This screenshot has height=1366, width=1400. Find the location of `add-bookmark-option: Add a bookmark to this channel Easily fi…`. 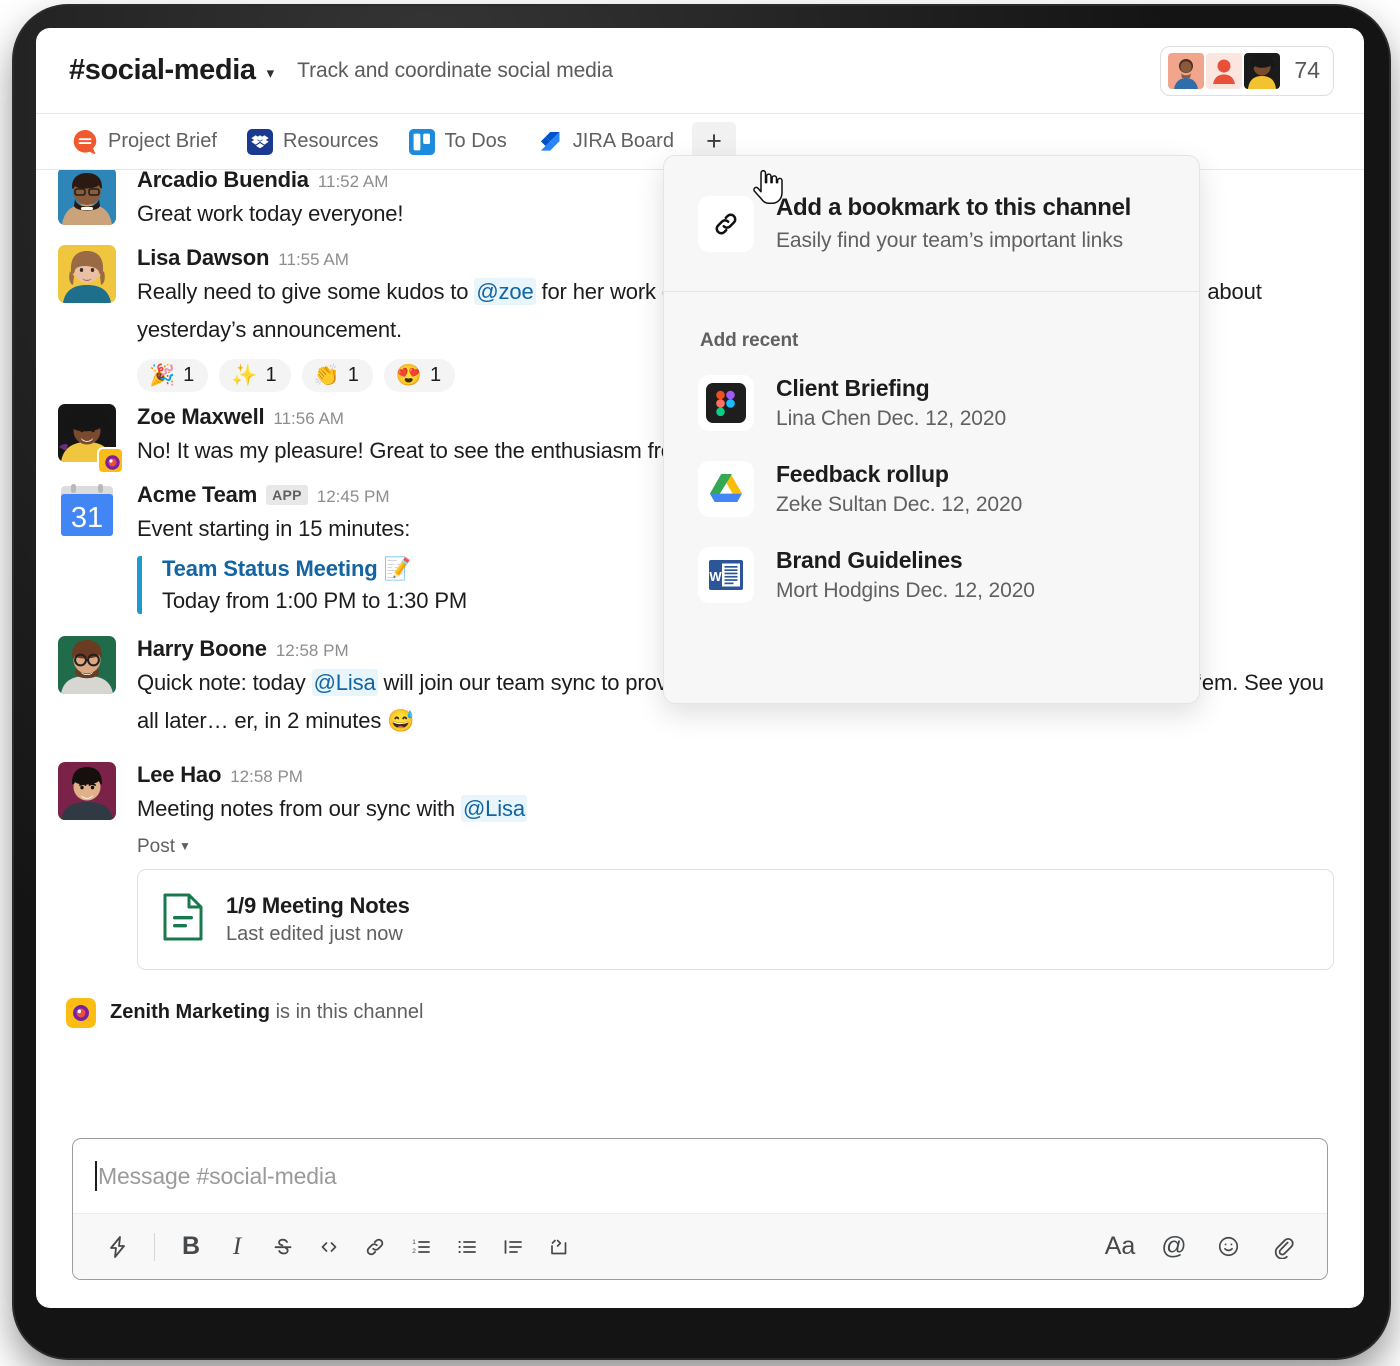

add-bookmark-option: Add a bookmark to this channel Easily fi… is located at coordinates (931, 224).